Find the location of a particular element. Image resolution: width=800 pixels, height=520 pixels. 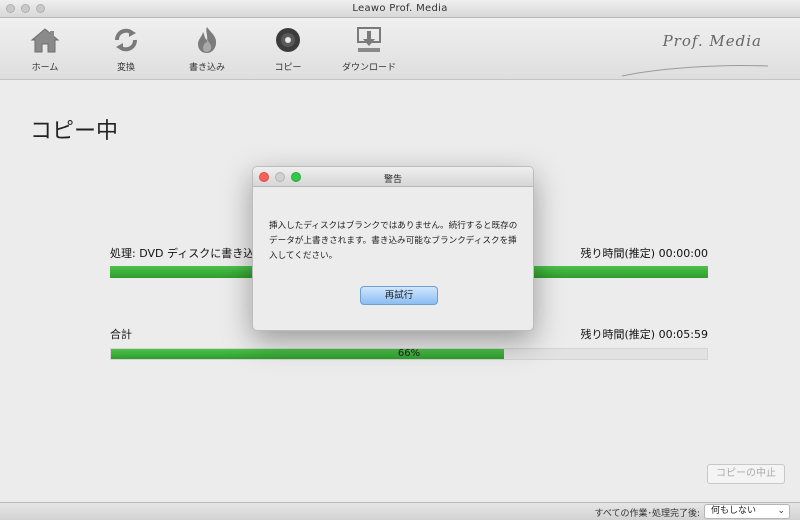

toolbar-copy-label: コピー is located at coordinates (288, 68).